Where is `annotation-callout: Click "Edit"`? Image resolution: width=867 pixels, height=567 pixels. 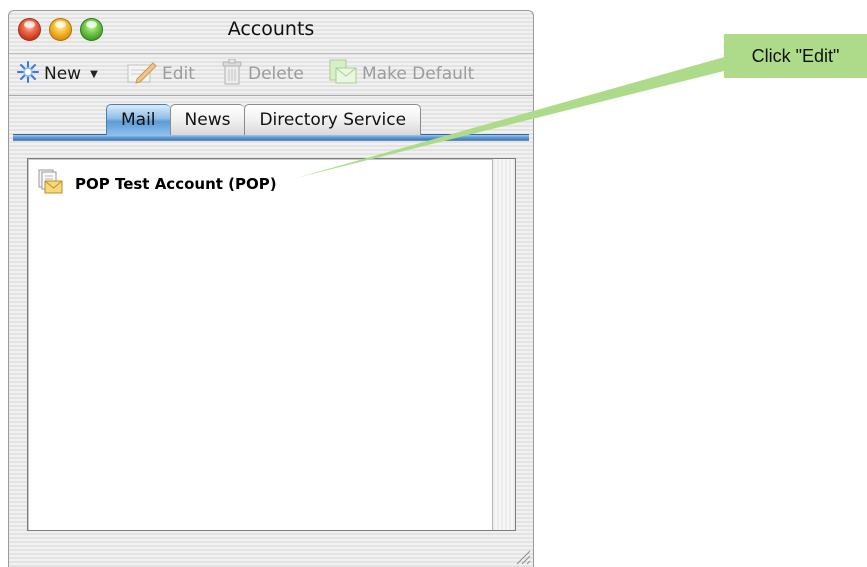
annotation-callout: Click "Edit" is located at coordinates (795, 56).